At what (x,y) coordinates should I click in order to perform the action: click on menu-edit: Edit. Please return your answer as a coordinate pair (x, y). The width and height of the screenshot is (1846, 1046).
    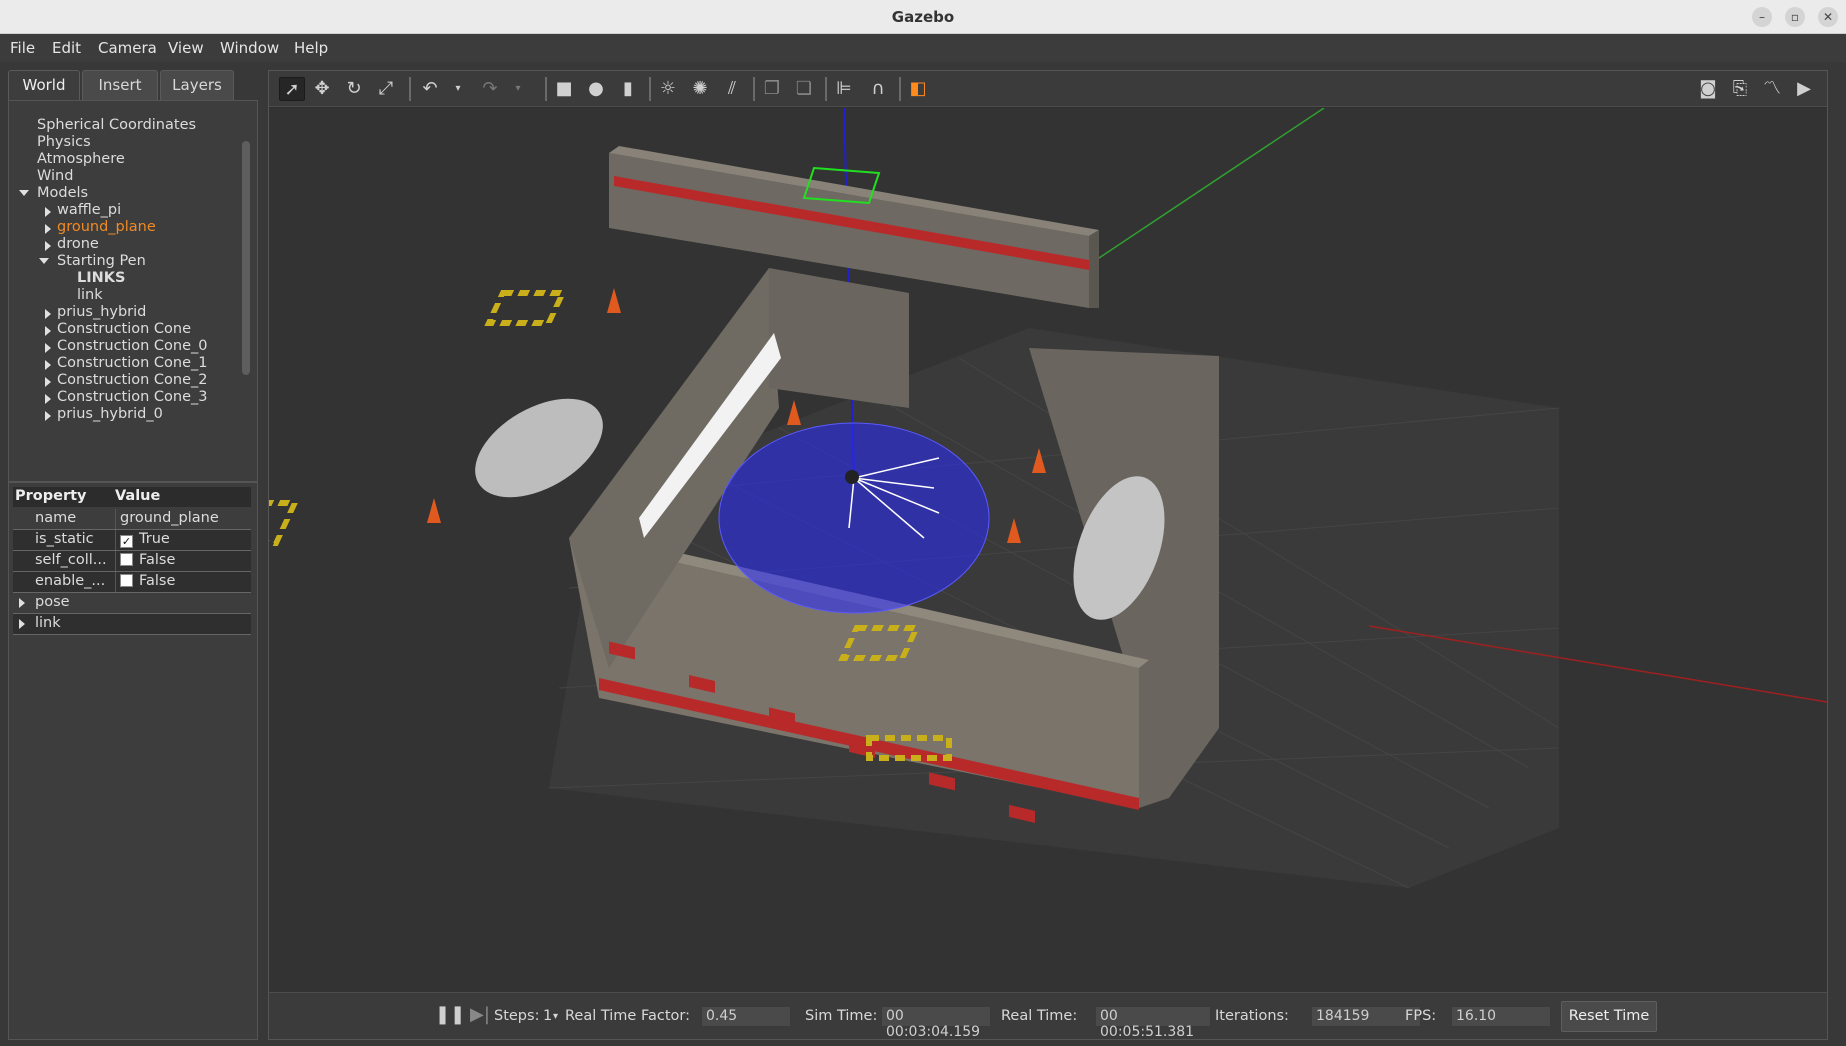
    Looking at the image, I should click on (66, 48).